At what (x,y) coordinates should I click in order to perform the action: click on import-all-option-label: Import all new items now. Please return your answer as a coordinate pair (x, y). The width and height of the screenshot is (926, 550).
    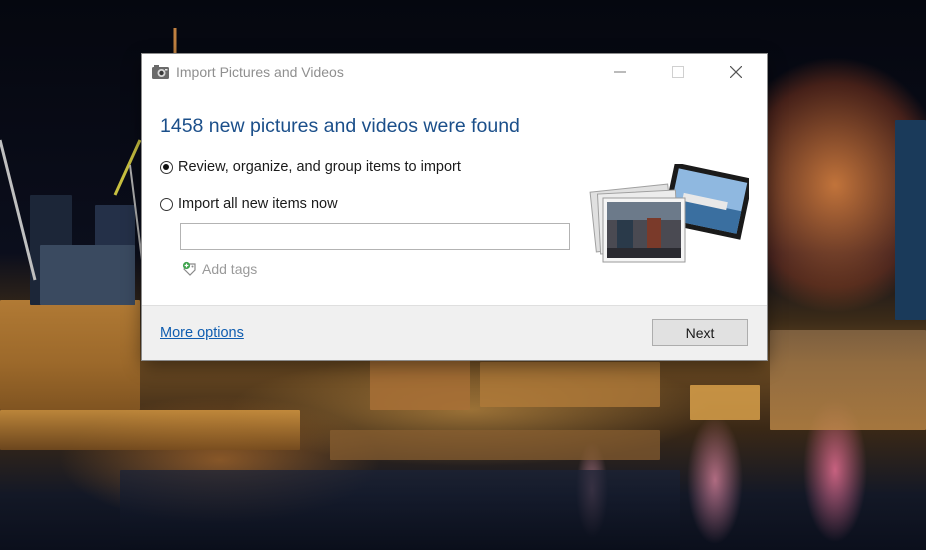
    Looking at the image, I should click on (258, 204).